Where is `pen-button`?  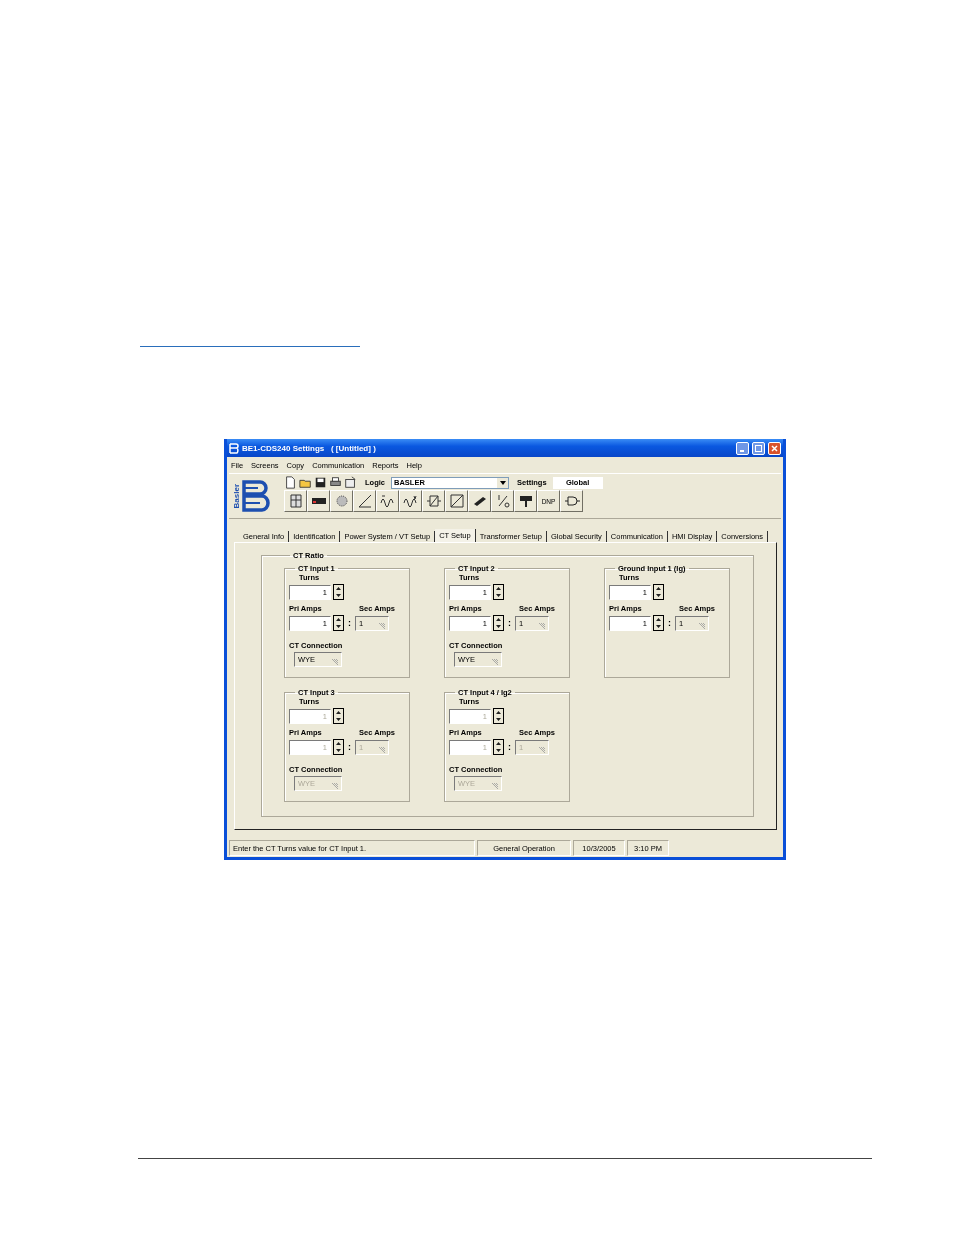 pen-button is located at coordinates (479, 501).